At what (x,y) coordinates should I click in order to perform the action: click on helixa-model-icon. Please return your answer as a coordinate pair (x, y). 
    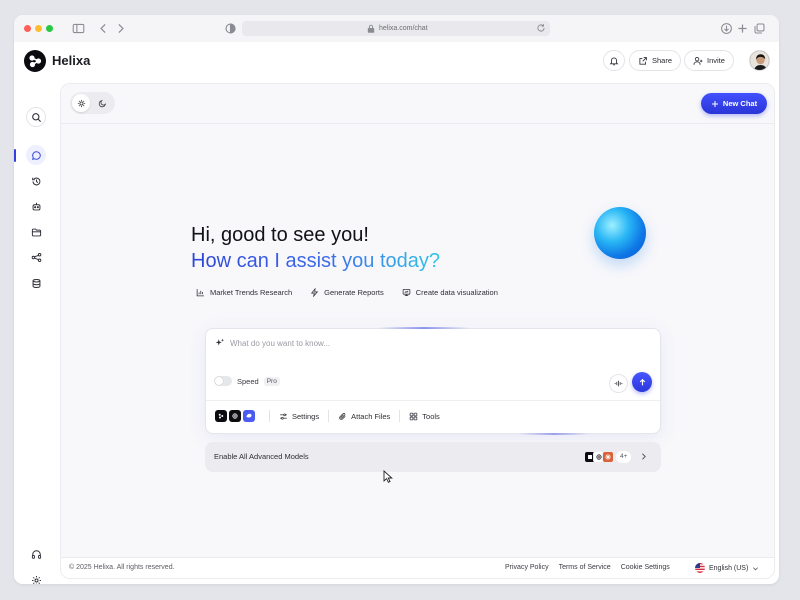
    Looking at the image, I should click on (221, 416).